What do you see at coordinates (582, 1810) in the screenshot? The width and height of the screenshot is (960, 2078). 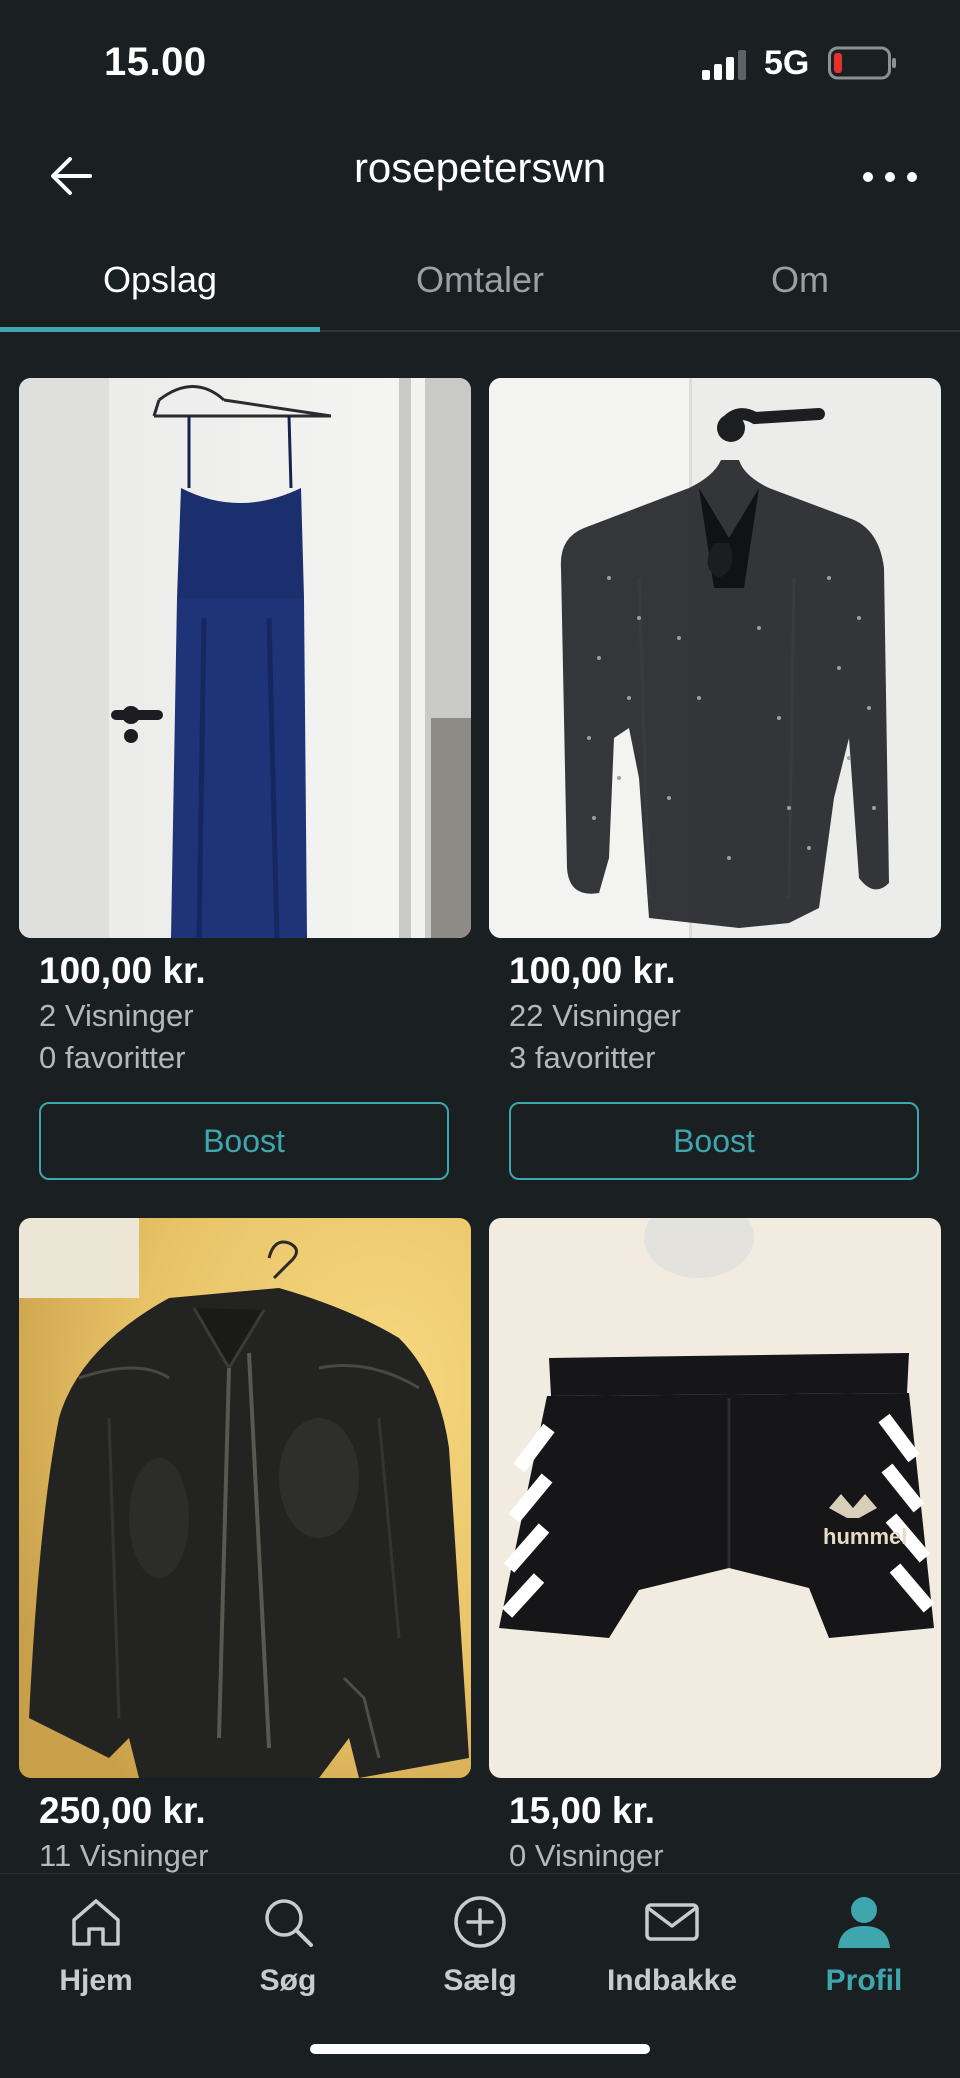 I see `listing-price: 15,00 kr.` at bounding box center [582, 1810].